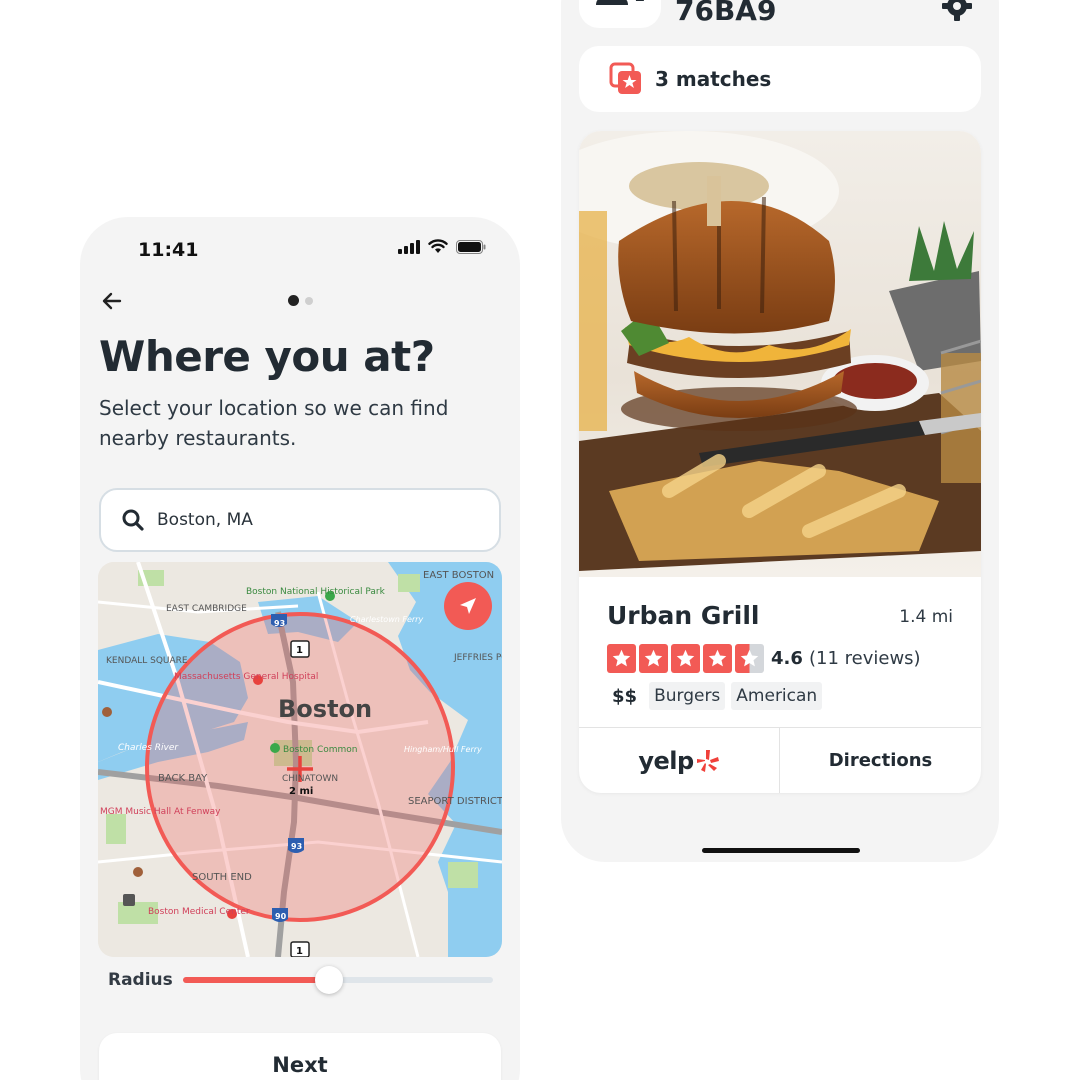 The height and width of the screenshot is (1080, 1080). Describe the element at coordinates (301, 791) in the screenshot. I see `radius-marker-label: 2 mi` at that location.